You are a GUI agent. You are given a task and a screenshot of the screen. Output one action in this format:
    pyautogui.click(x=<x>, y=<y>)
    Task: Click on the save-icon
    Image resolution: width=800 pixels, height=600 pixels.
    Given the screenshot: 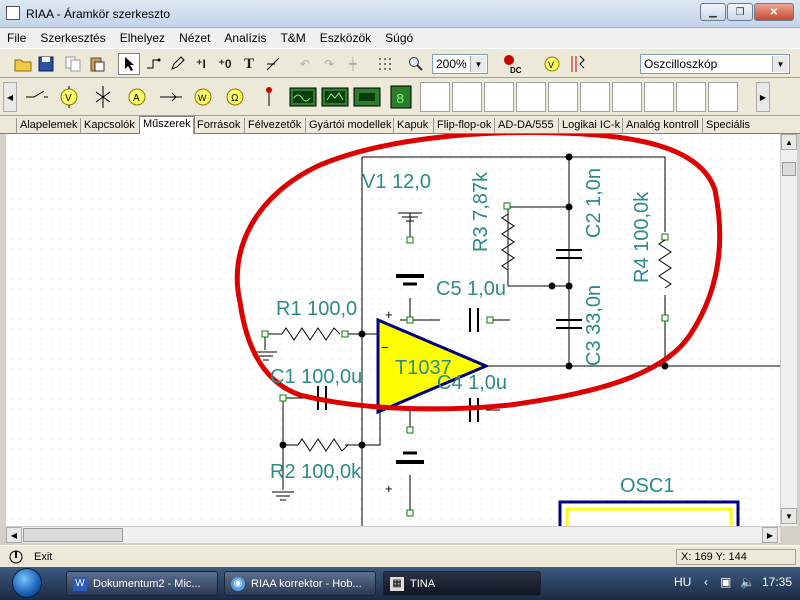 What is the action you would take?
    pyautogui.click(x=46, y=64)
    